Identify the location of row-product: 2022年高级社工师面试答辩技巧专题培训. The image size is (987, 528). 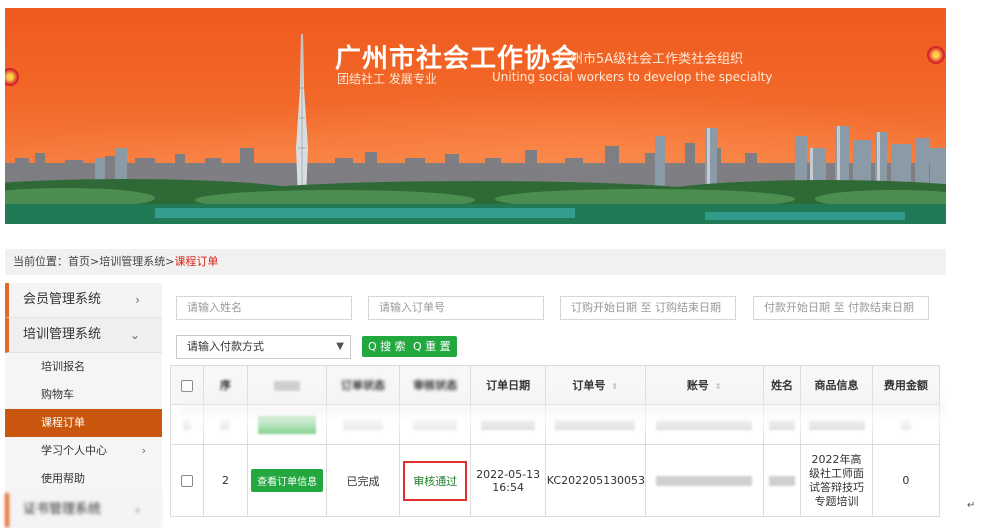
(836, 480).